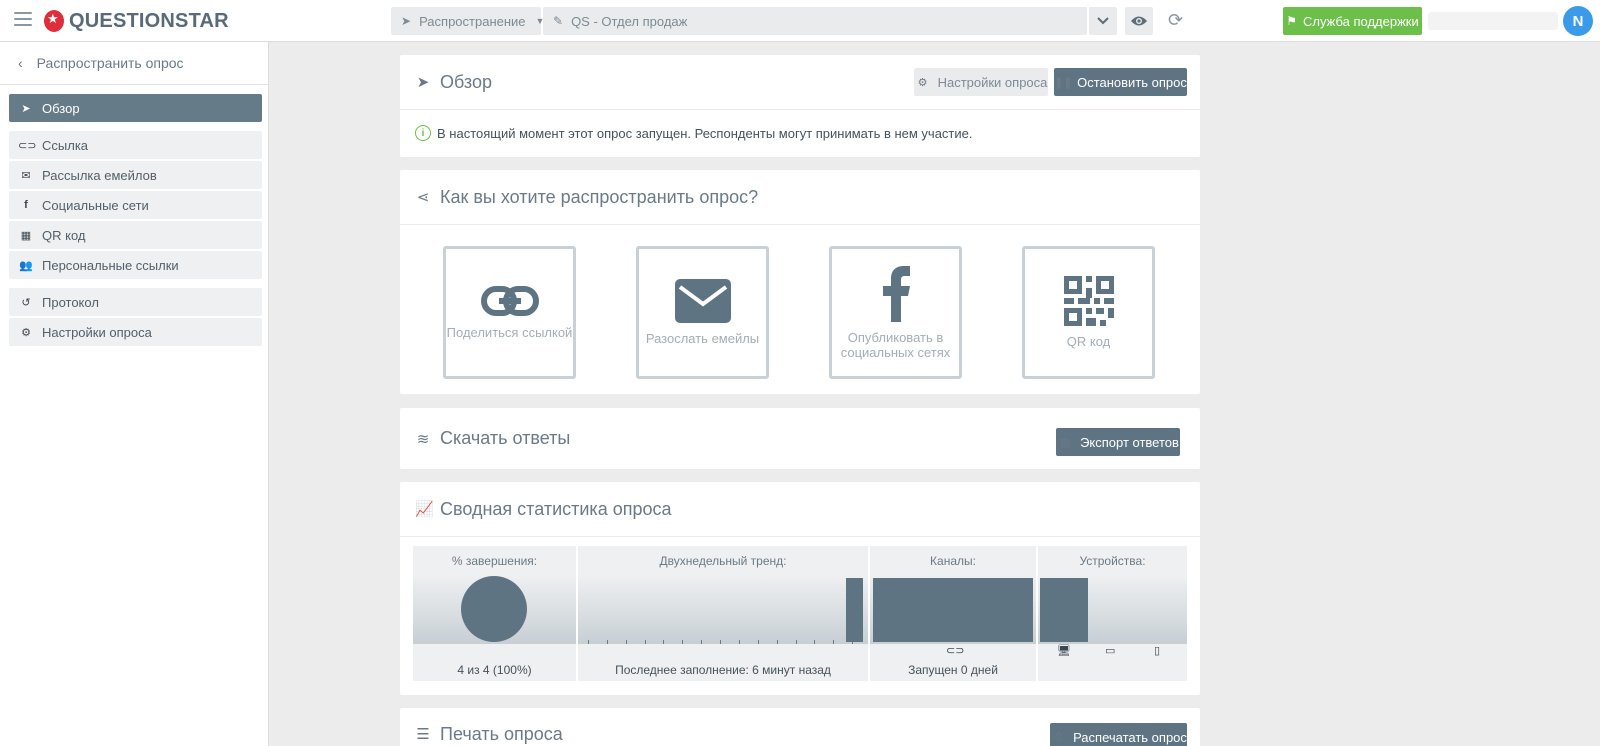 This screenshot has width=1600, height=746. I want to click on sidebar-item-personal-links: 👥 Персональные ссылки, so click(135, 265).